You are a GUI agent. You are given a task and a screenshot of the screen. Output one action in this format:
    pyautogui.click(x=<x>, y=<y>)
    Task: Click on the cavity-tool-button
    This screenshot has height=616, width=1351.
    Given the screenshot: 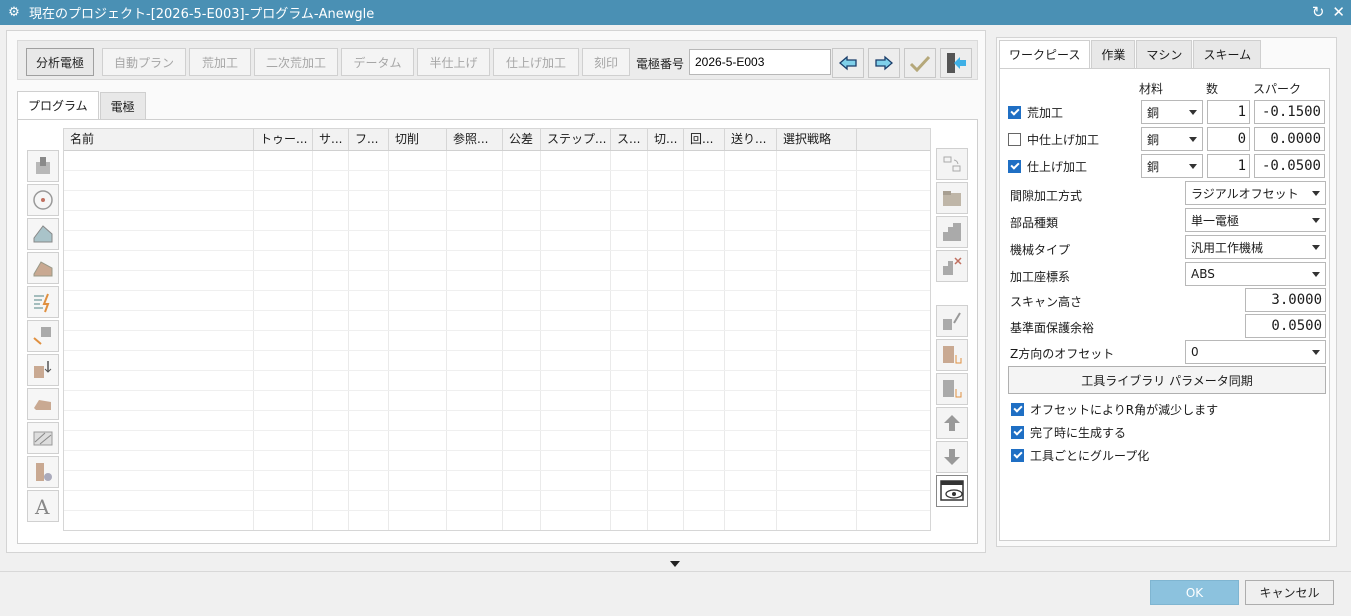 What is the action you would take?
    pyautogui.click(x=43, y=166)
    